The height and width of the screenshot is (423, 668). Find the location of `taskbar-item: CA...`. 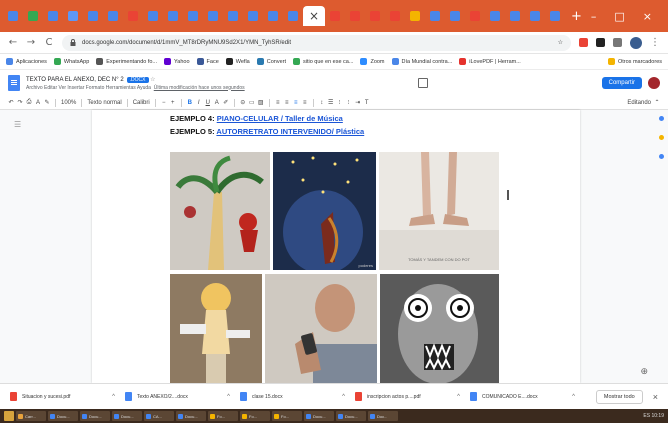

taskbar-item: CA... is located at coordinates (159, 416).